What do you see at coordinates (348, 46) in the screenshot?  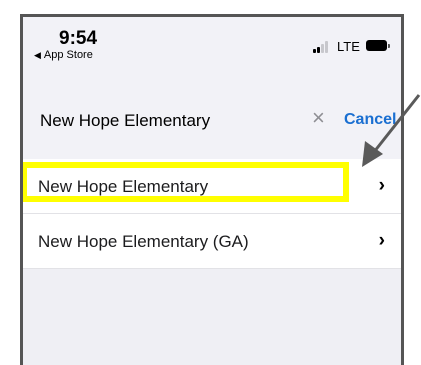 I see `network-type: LTE` at bounding box center [348, 46].